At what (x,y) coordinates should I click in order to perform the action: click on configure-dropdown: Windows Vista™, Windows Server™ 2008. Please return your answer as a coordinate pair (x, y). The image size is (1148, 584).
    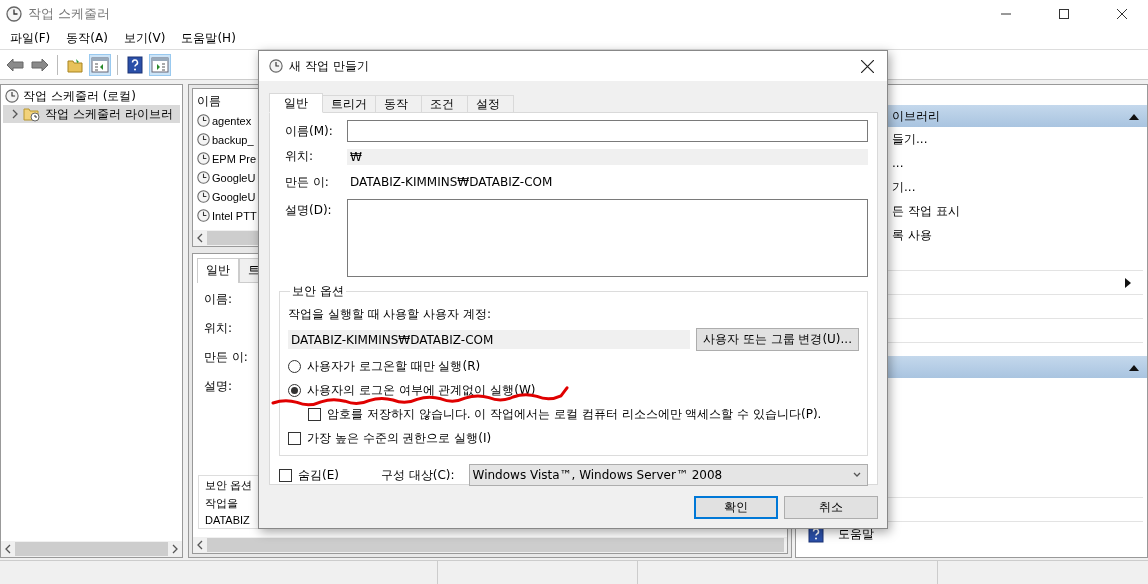
    Looking at the image, I should click on (668, 475).